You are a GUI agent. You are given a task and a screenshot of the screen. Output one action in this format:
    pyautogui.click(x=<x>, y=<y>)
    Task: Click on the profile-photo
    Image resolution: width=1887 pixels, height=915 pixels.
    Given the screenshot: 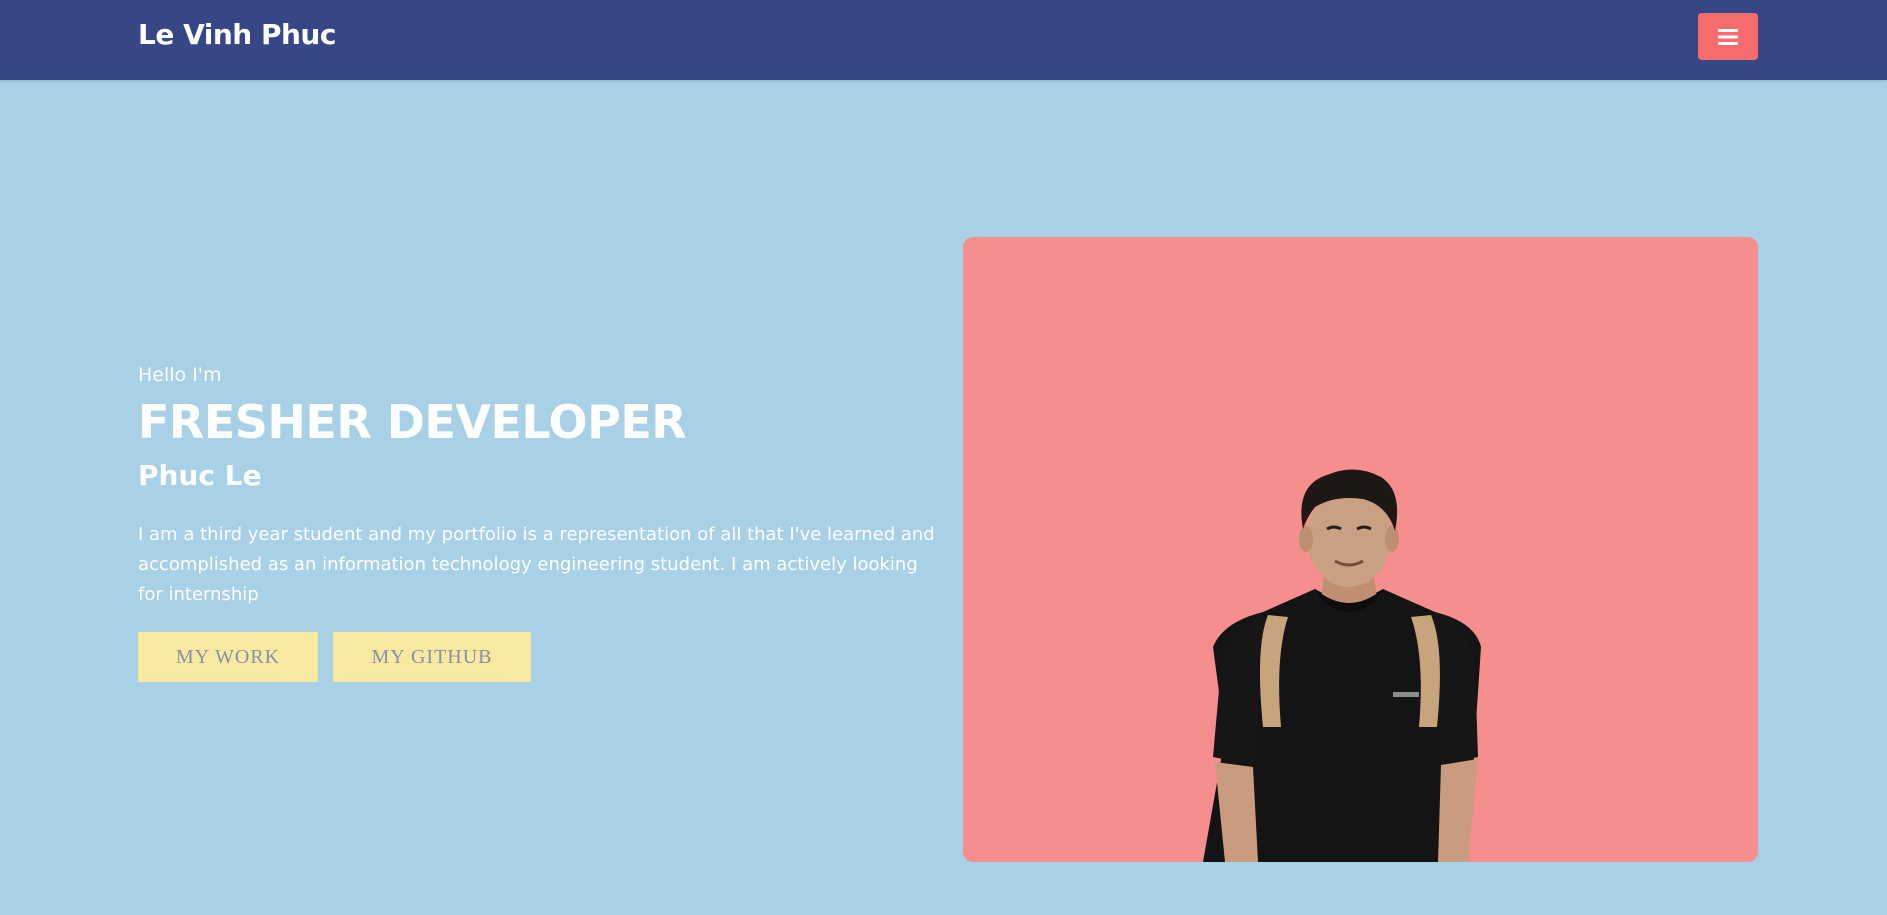 What is the action you would take?
    pyautogui.click(x=1342, y=665)
    